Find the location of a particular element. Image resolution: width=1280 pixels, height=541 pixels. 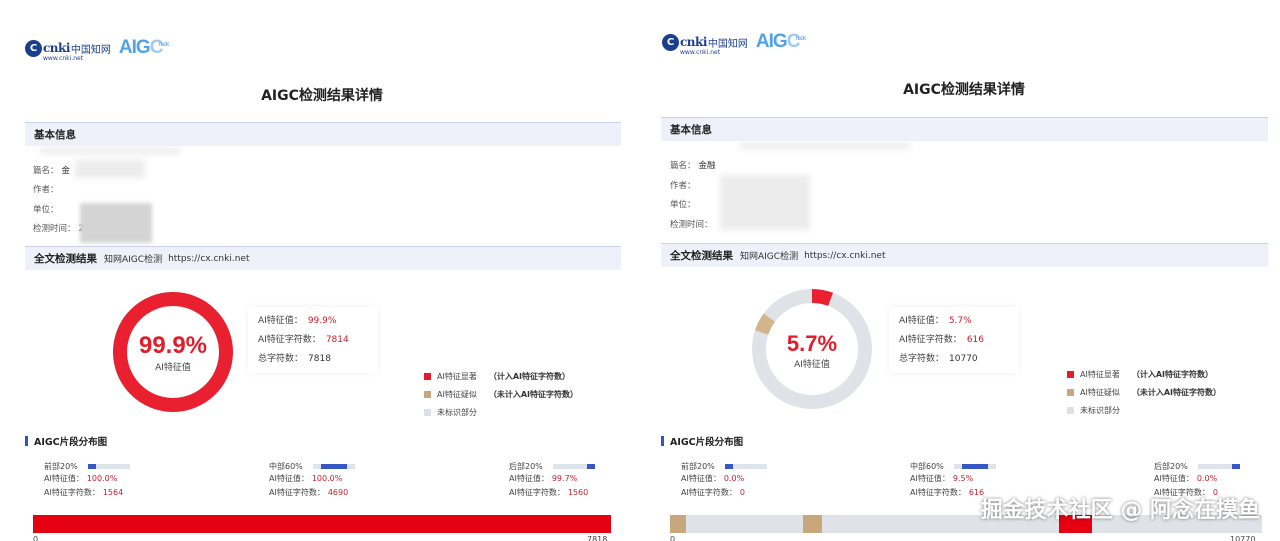

segment-middle: 中部60% AI特征值： 100.0% AI特征字符数： 4690 is located at coordinates (312, 480).